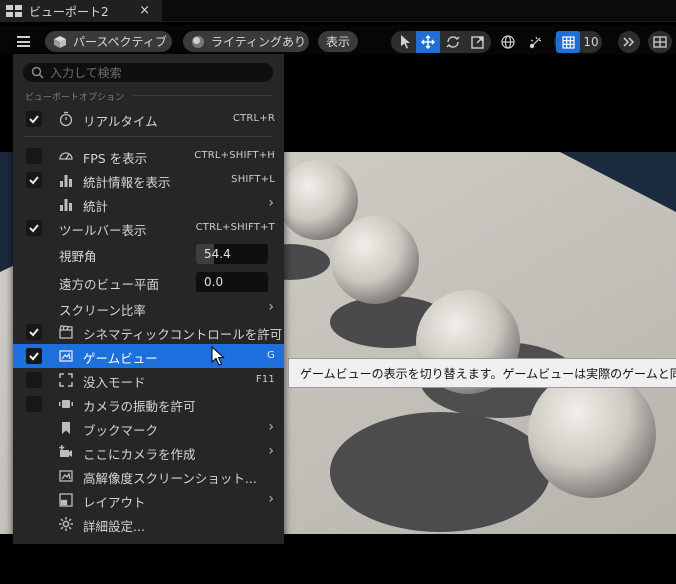 This screenshot has height=584, width=676. I want to click on menu-item-show-fps: FPS を表示 CTRL+SHIFT+H, so click(148, 156).